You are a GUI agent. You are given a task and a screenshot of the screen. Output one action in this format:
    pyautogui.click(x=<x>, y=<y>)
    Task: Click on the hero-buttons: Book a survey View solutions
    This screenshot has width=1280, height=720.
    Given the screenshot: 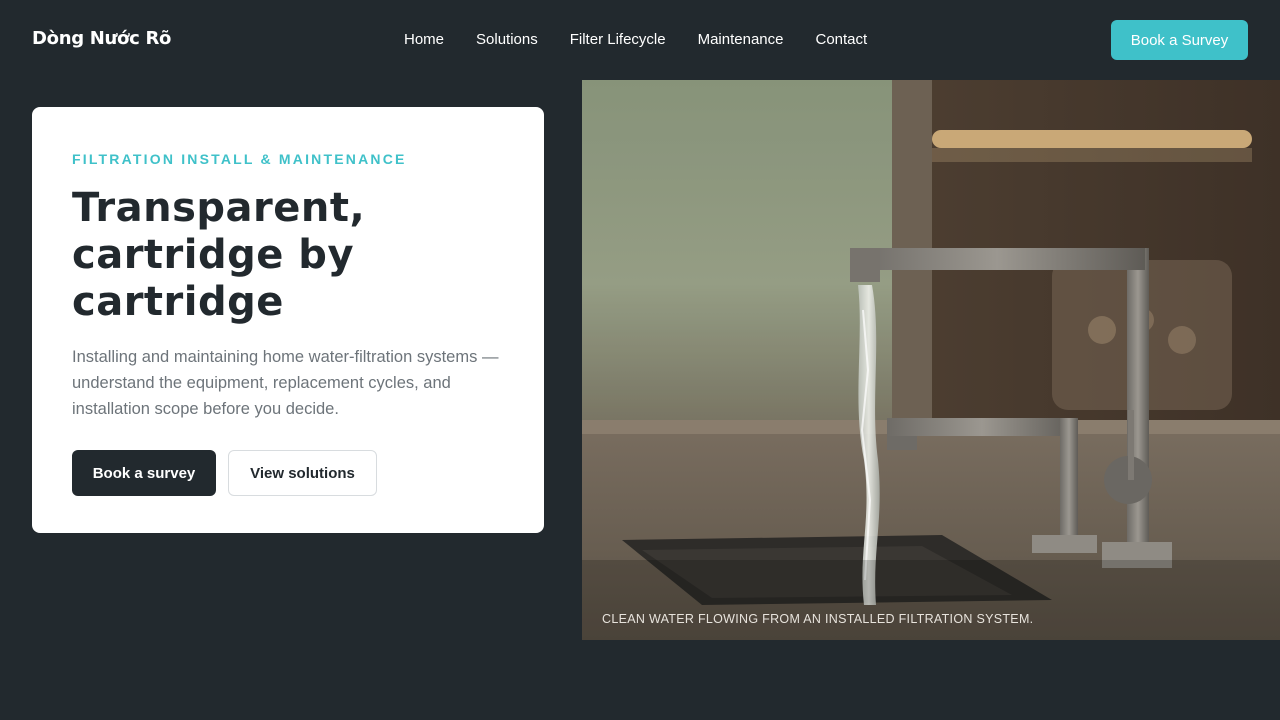 What is the action you would take?
    pyautogui.click(x=288, y=473)
    